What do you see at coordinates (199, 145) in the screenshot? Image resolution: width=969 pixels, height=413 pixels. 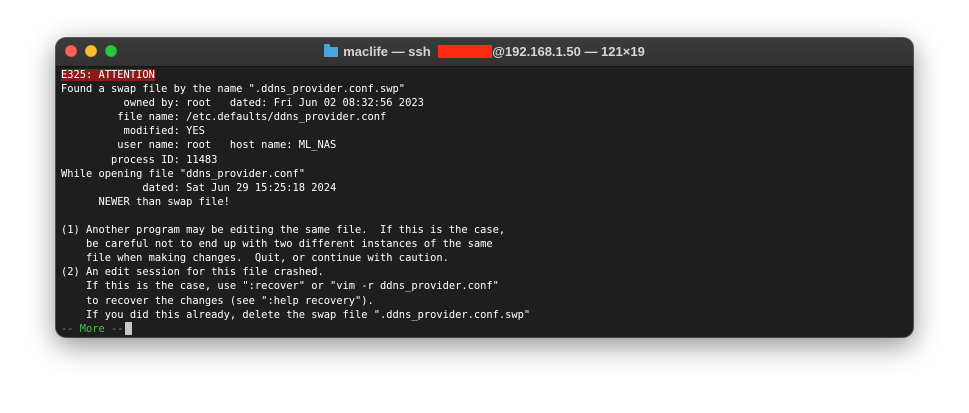 I see `terminal-line: user name: root host name: ML_NAS` at bounding box center [199, 145].